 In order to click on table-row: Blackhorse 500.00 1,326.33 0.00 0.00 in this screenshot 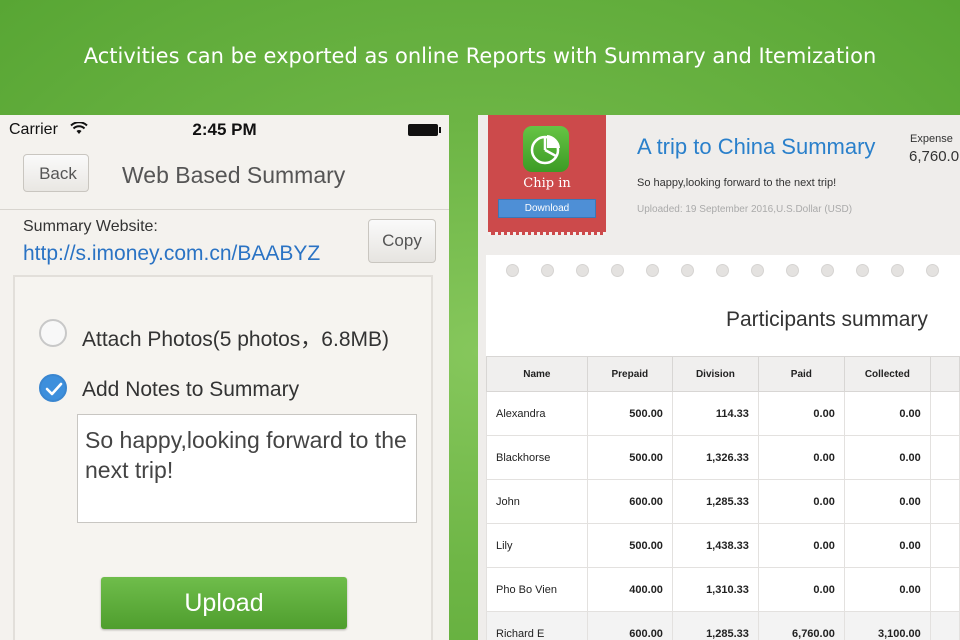, I will do `click(723, 457)`.